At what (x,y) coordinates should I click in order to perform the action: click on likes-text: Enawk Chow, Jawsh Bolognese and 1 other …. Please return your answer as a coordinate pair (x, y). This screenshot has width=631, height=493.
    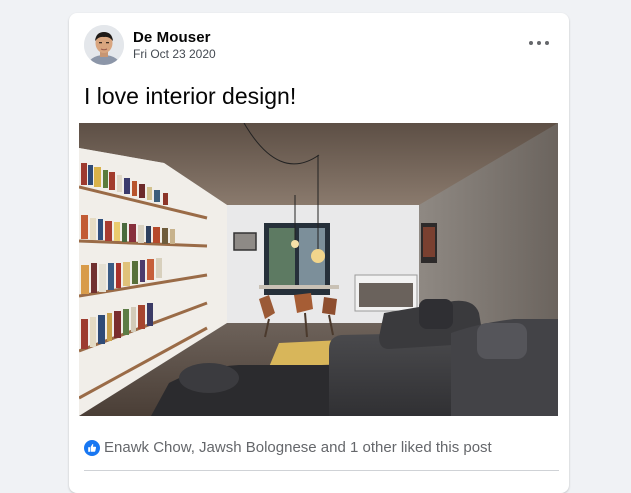
    Looking at the image, I should click on (298, 447).